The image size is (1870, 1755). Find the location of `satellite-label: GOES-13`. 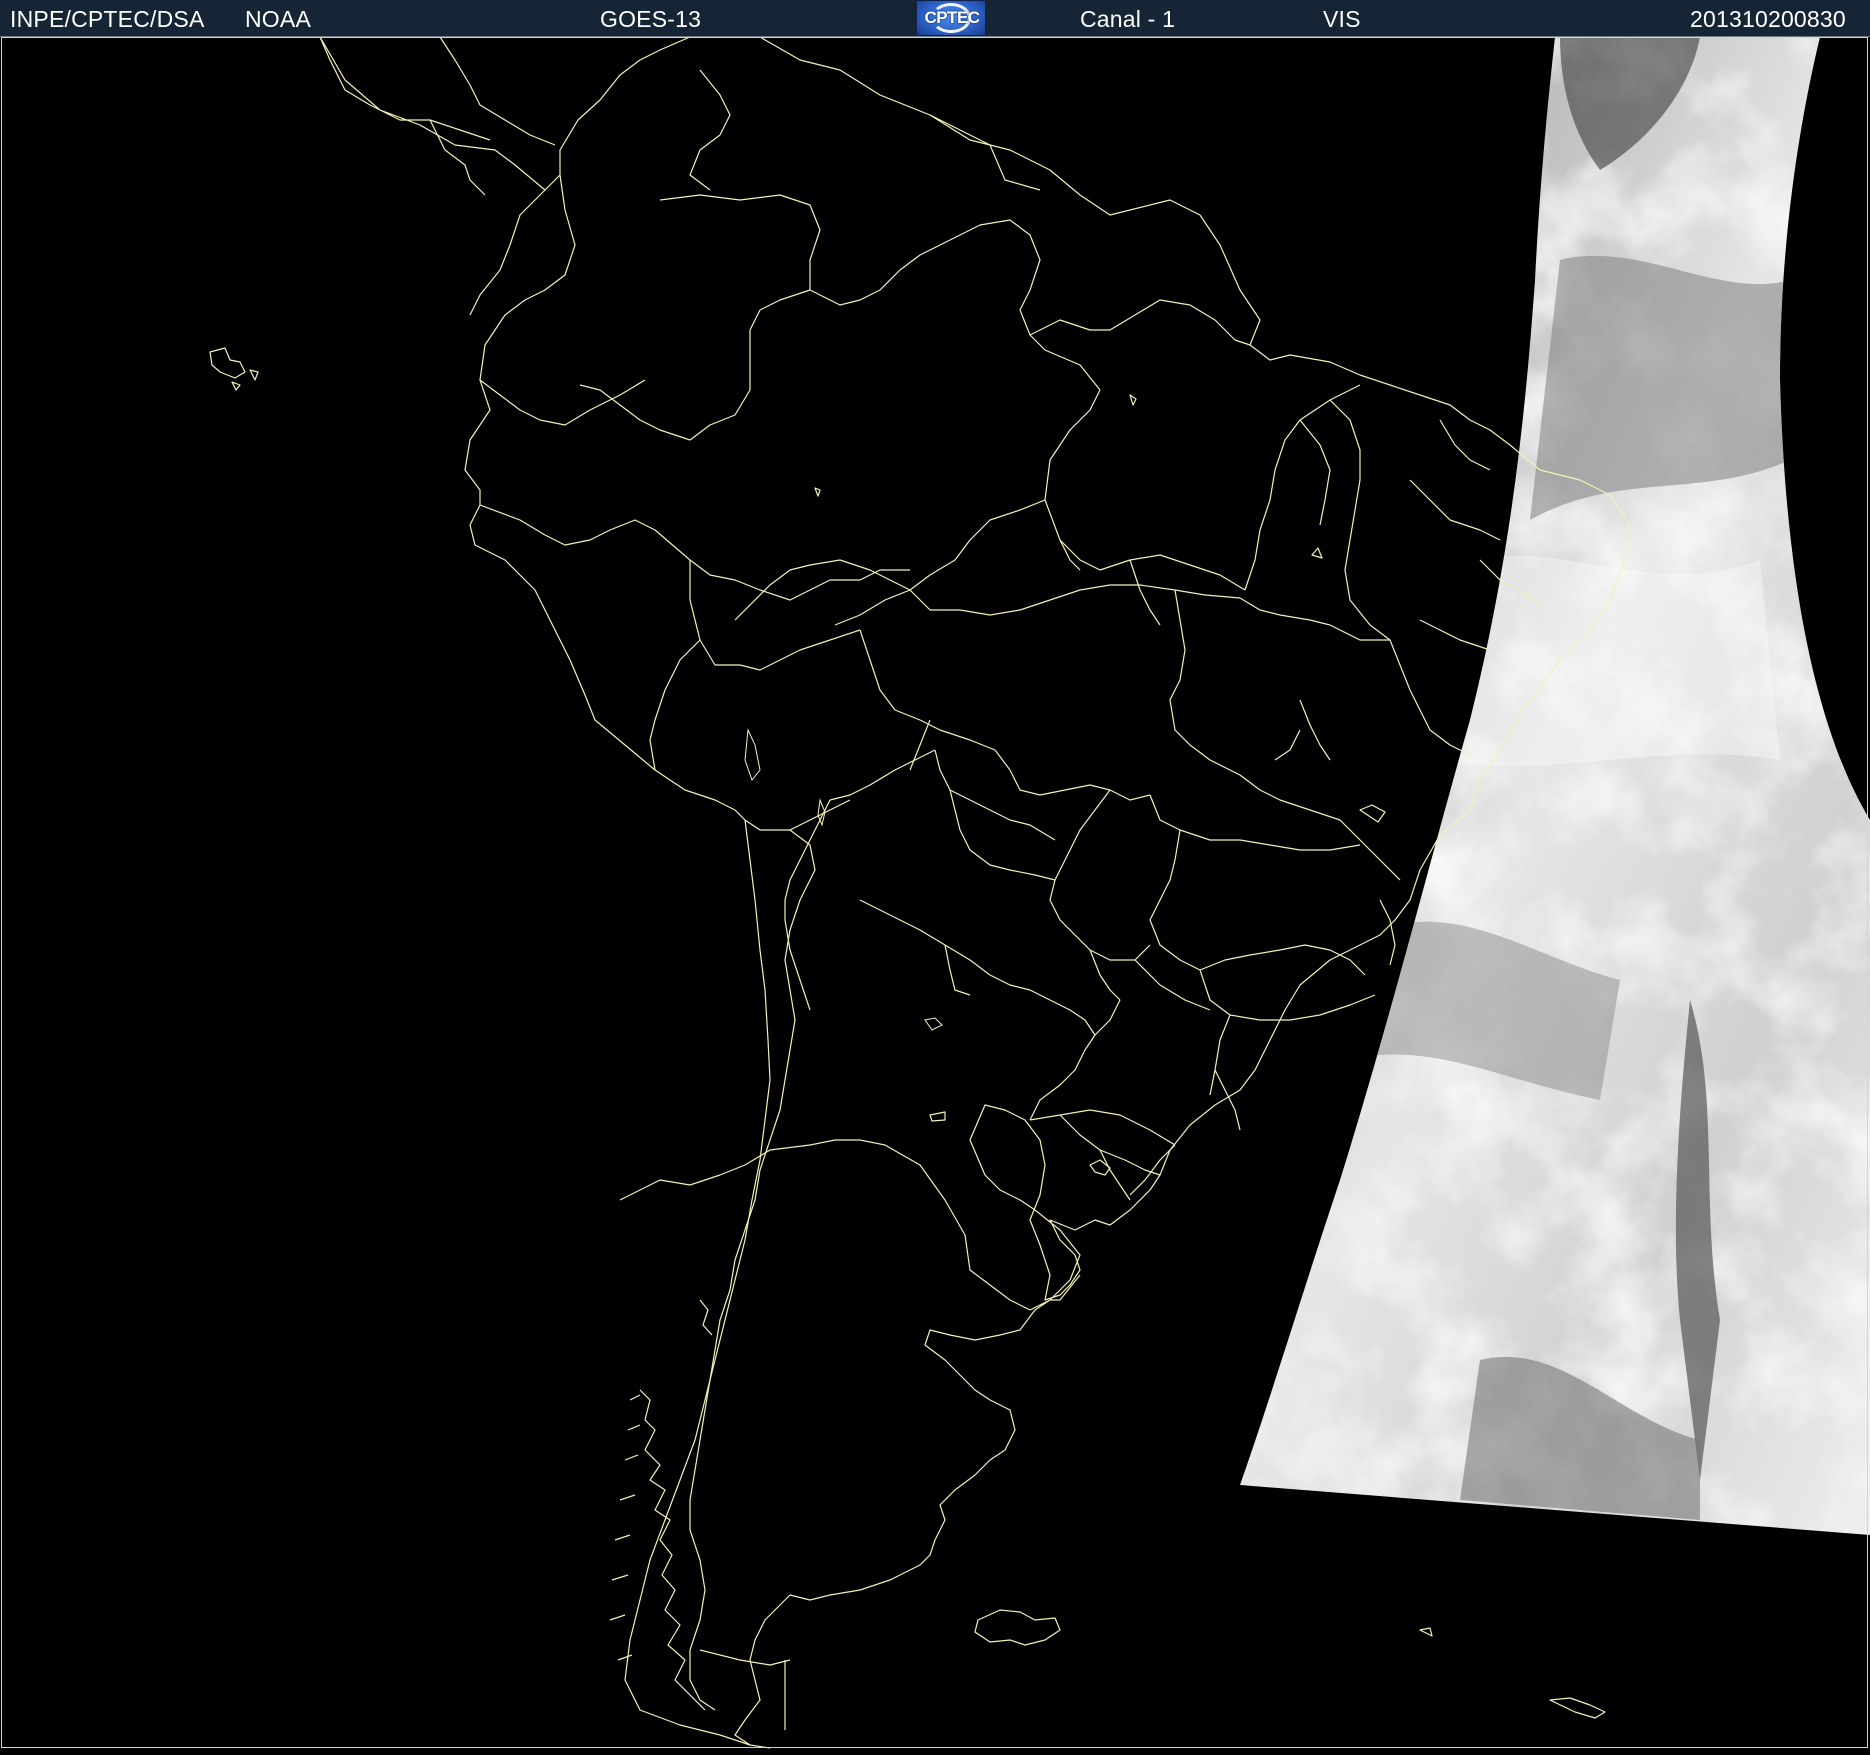

satellite-label: GOES-13 is located at coordinates (651, 19).